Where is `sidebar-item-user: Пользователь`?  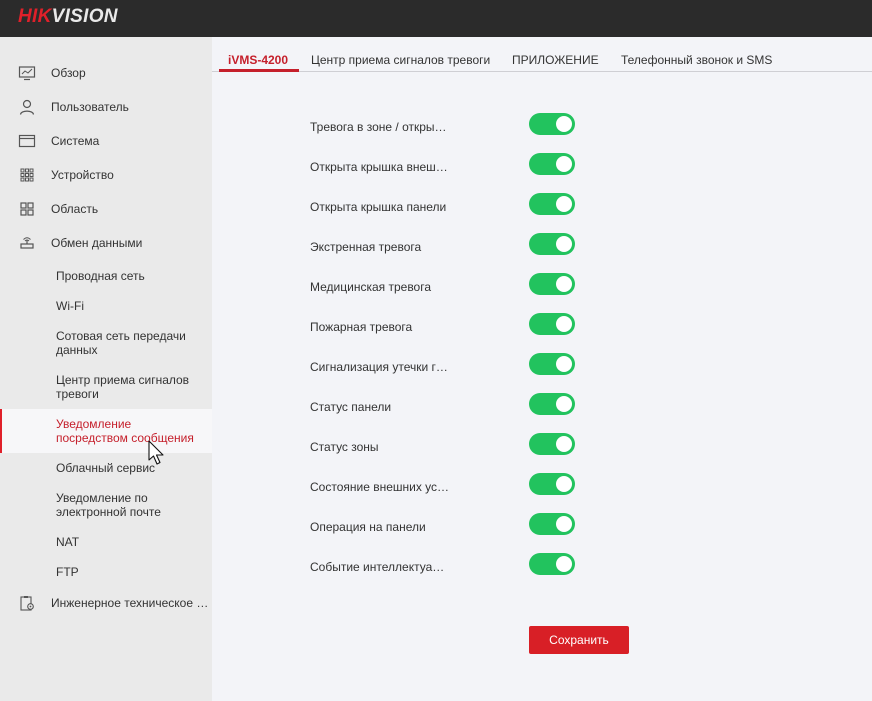 sidebar-item-user: Пользователь is located at coordinates (106, 107).